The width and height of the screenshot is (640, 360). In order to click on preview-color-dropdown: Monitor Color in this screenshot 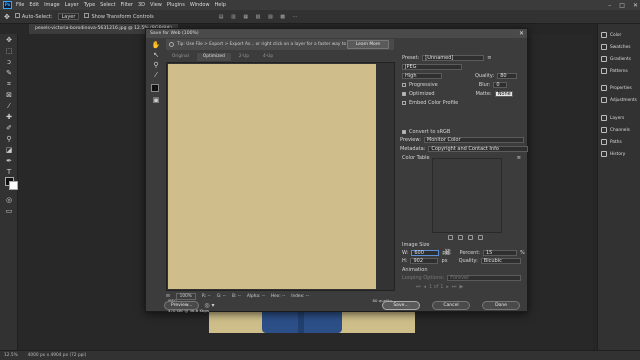, I will do `click(473, 139)`.